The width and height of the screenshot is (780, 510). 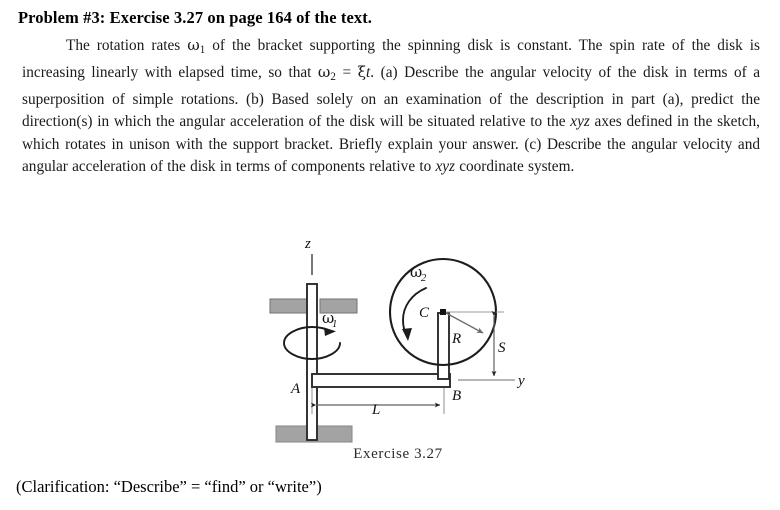 What do you see at coordinates (407, 334) in the screenshot?
I see `omega2-arrowhead` at bounding box center [407, 334].